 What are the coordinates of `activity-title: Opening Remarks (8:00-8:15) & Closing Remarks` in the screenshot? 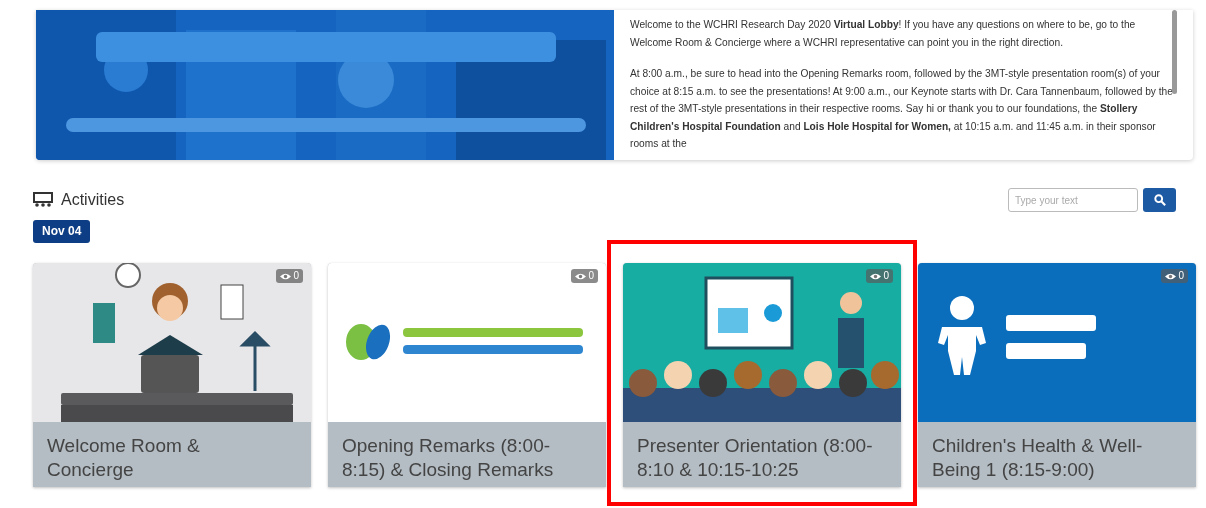 It's located at (448, 458).